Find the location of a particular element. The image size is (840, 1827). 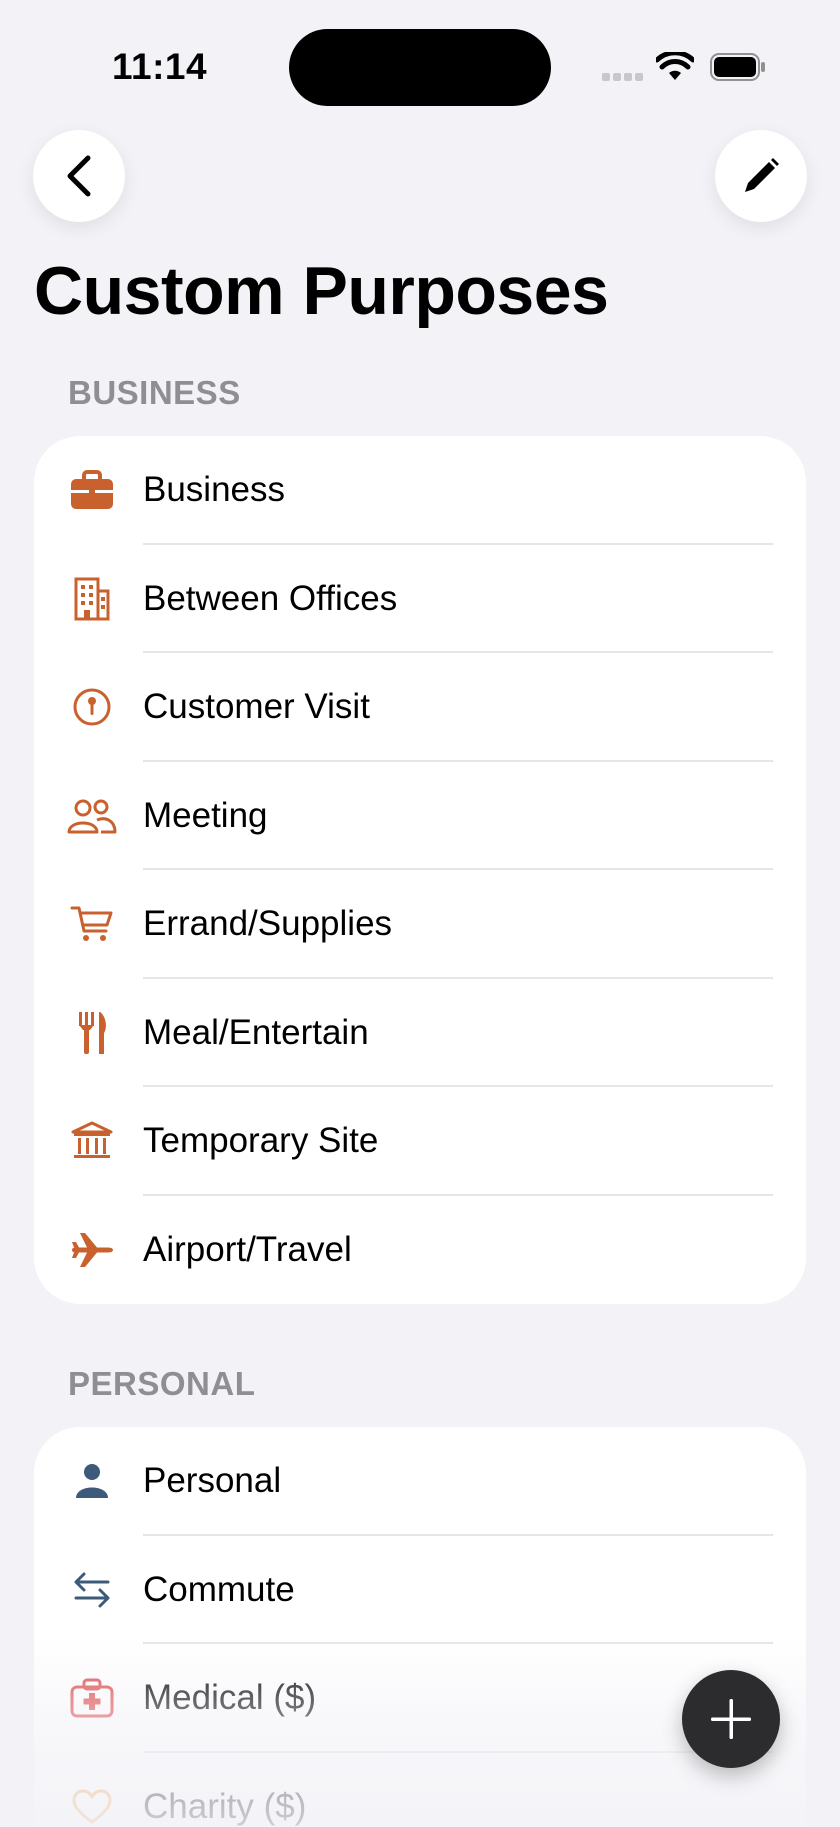

edit-button is located at coordinates (761, 176).